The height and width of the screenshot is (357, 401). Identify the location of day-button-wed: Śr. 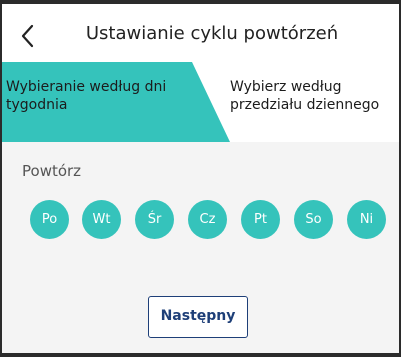
(154, 219).